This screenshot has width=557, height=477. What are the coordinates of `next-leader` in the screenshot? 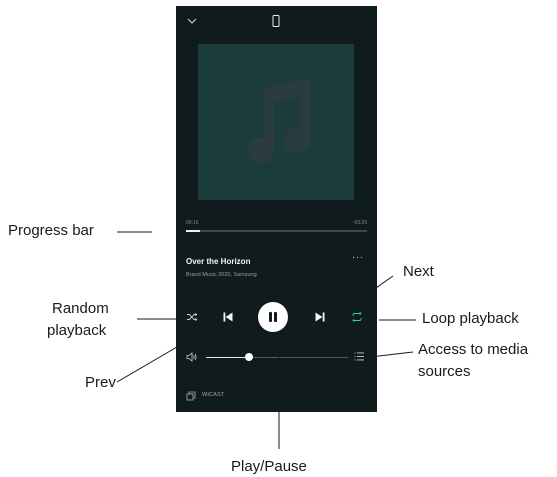 It's located at (364, 296).